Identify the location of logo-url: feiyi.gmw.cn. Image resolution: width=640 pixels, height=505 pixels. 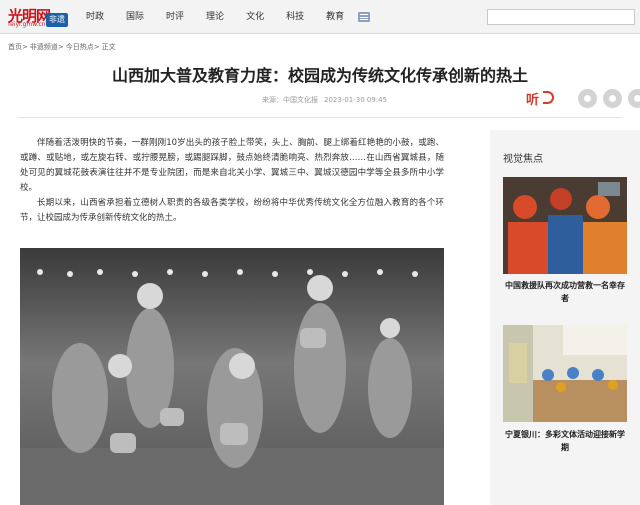
(27, 24).